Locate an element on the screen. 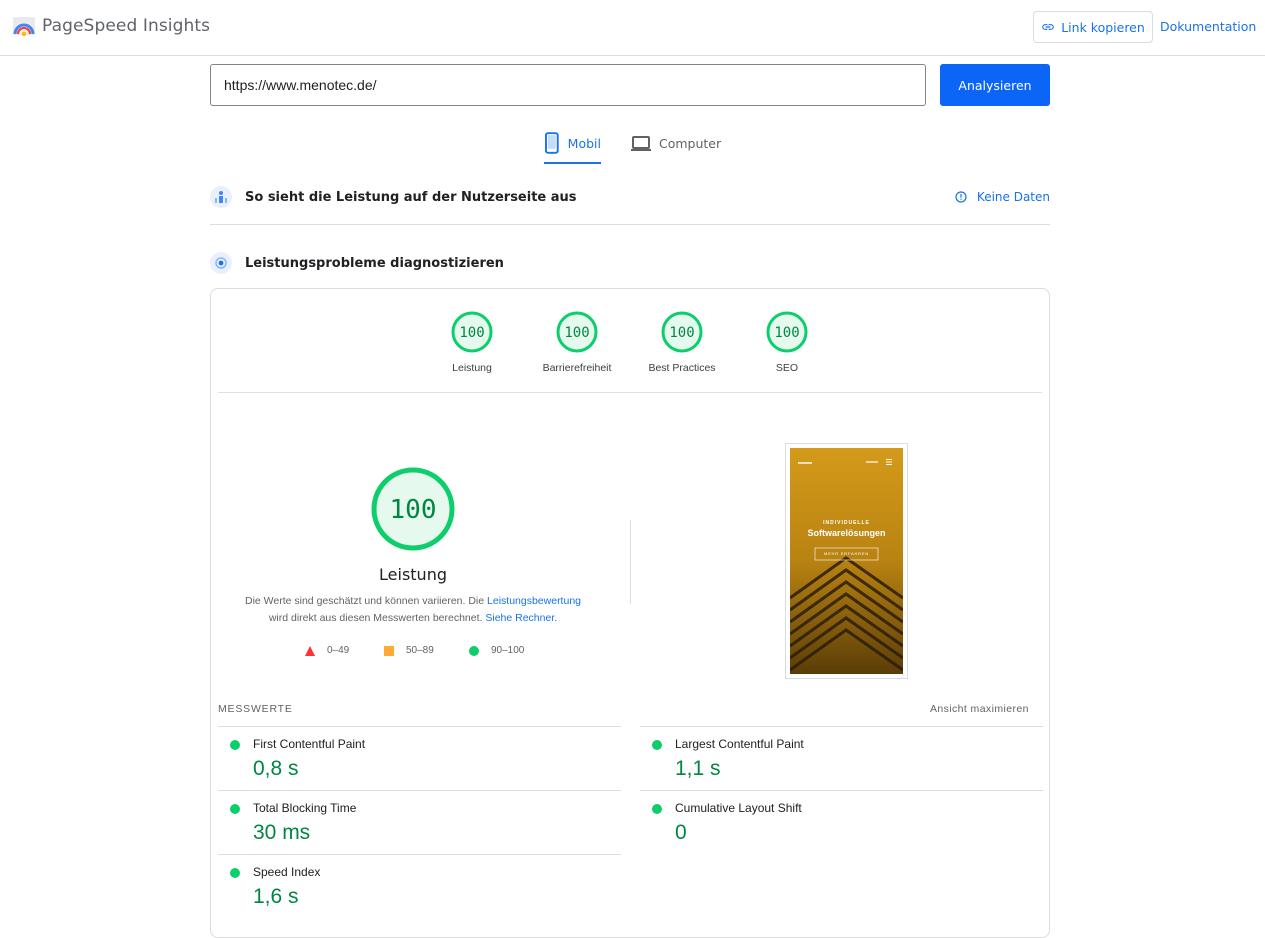 This screenshot has height=938, width=1265. score-label: Barrierefreiheit is located at coordinates (577, 368).